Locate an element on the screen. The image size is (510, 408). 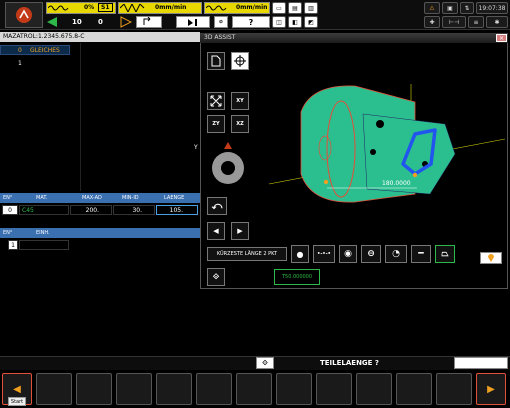
help-label: ? is located at coordinates (251, 22).